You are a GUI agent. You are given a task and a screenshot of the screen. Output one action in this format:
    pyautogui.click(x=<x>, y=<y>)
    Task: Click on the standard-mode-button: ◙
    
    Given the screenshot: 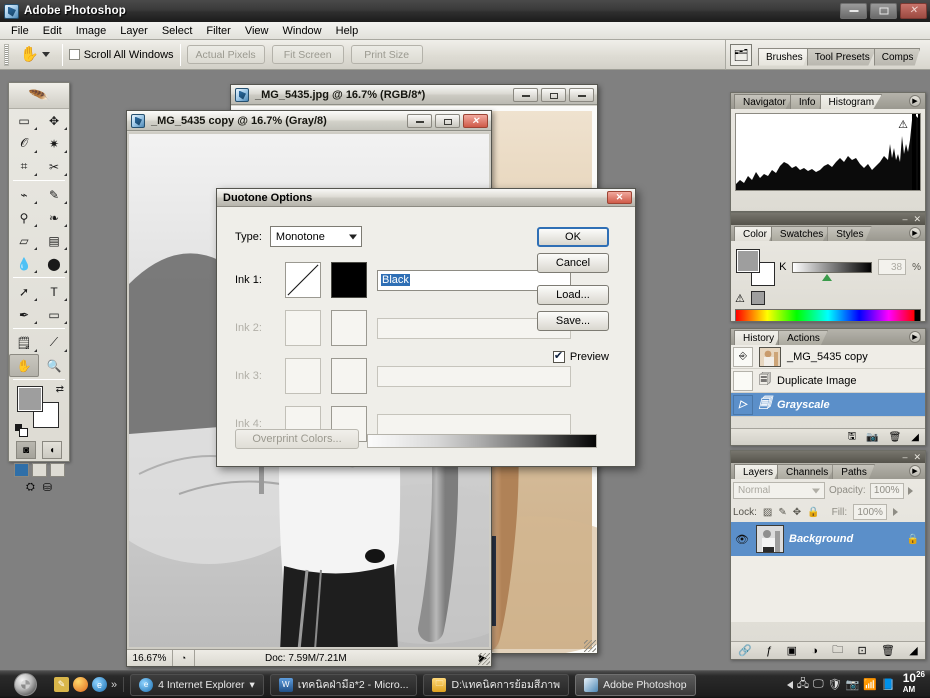 What is the action you would take?
    pyautogui.click(x=26, y=450)
    